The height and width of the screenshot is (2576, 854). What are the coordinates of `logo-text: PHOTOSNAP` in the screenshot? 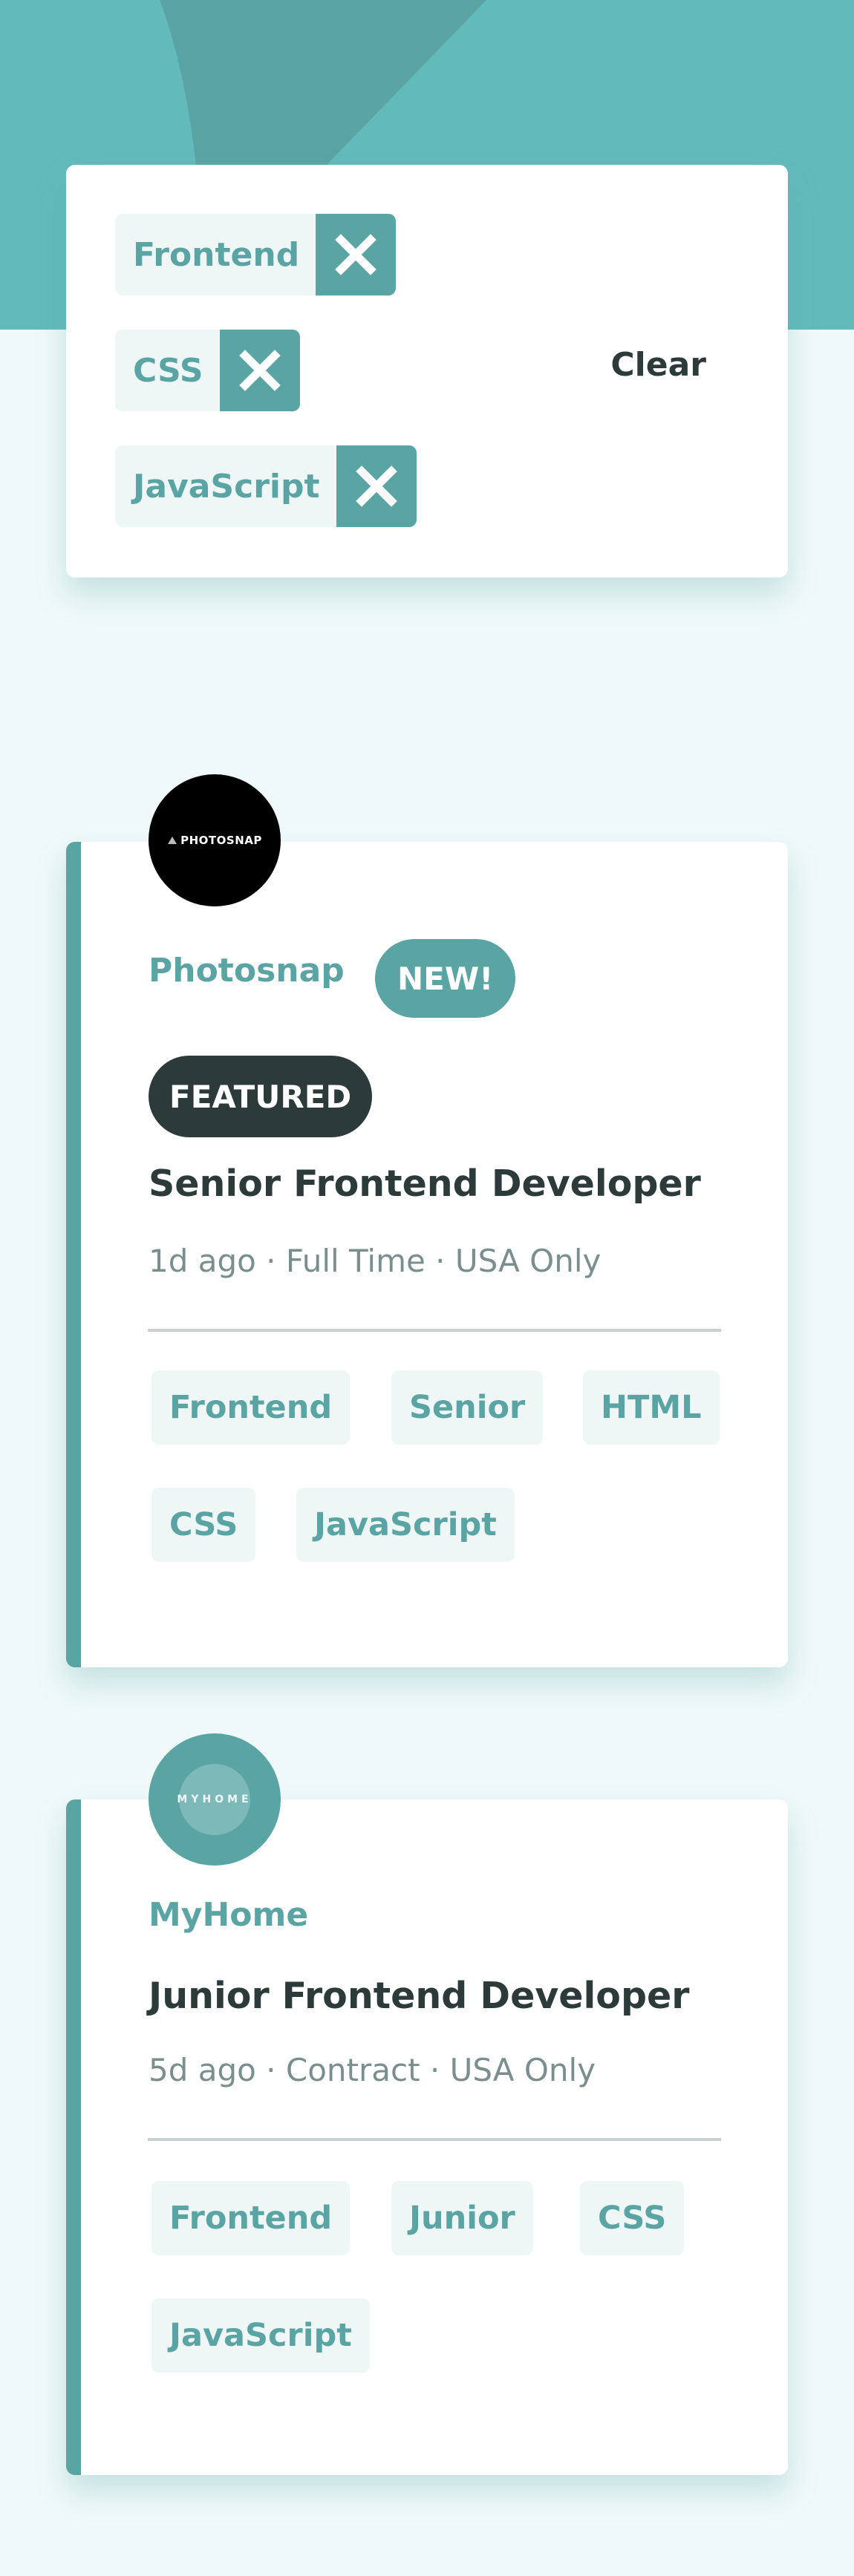 It's located at (221, 840).